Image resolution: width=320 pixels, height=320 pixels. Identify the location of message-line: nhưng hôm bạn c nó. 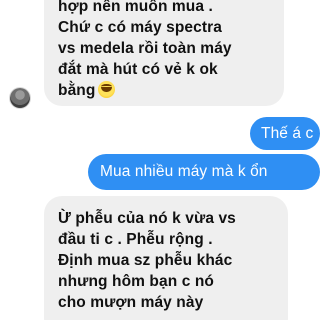
(136, 281).